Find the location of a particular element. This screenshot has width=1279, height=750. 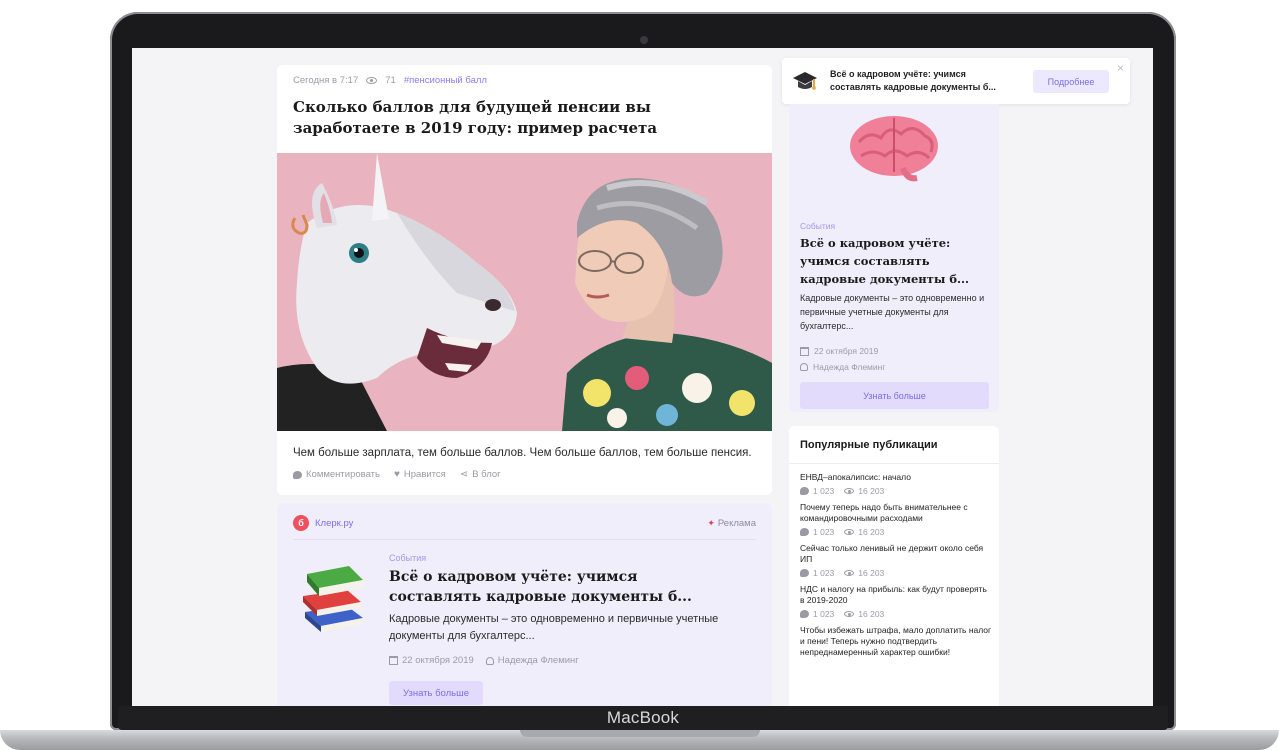

brain-icon is located at coordinates (894, 149).